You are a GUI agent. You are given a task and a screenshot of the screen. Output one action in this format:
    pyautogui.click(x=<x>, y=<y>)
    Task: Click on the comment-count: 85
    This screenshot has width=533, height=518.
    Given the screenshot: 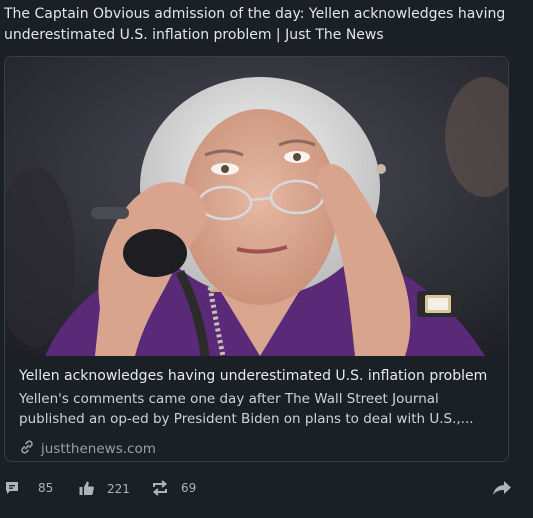 What is the action you would take?
    pyautogui.click(x=46, y=488)
    